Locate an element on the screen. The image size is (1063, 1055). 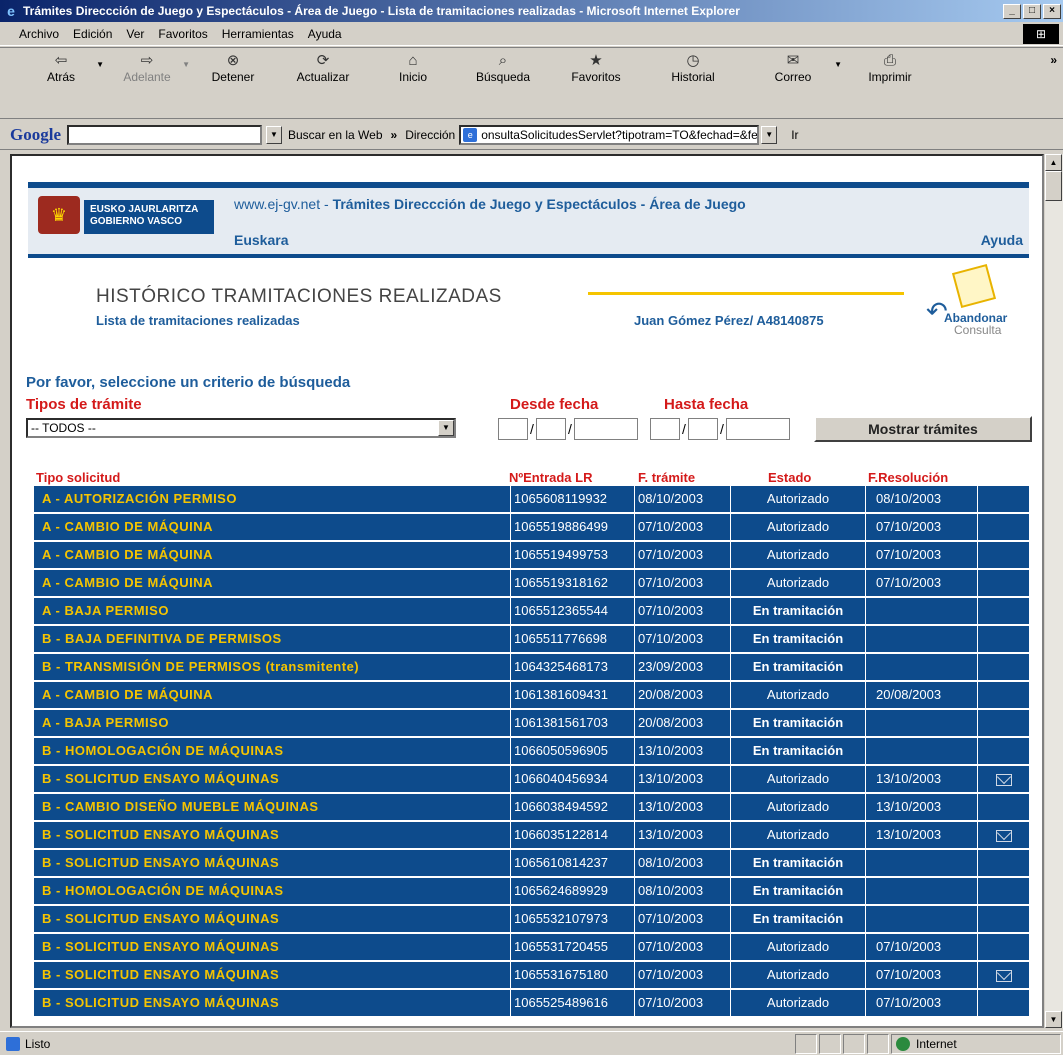
toolbar-button-refresh: ⟳ Actualizar is located at coordinates (323, 66).